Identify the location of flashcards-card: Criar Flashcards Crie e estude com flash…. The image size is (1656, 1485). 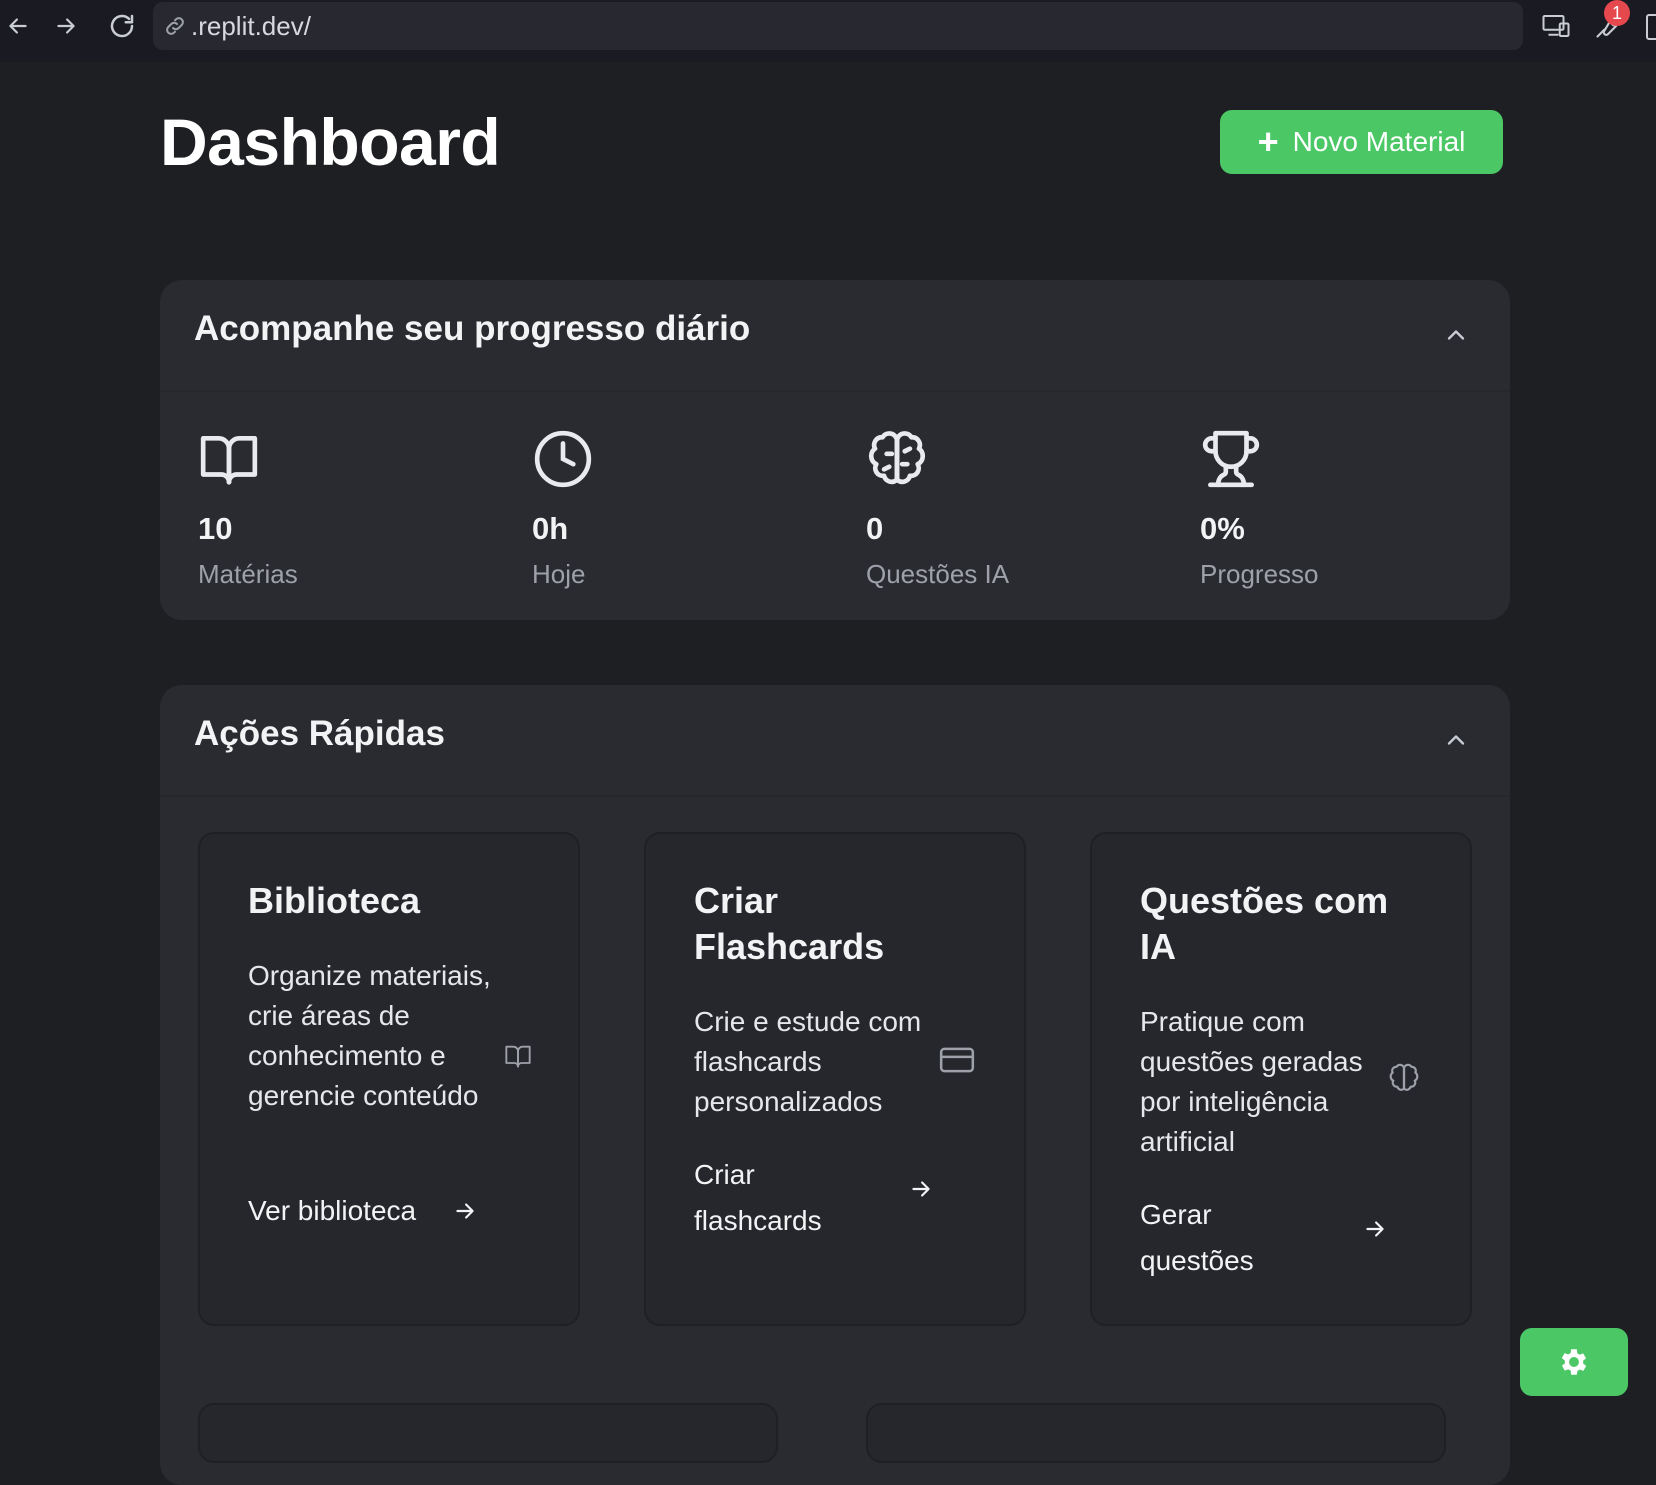
(835, 1079).